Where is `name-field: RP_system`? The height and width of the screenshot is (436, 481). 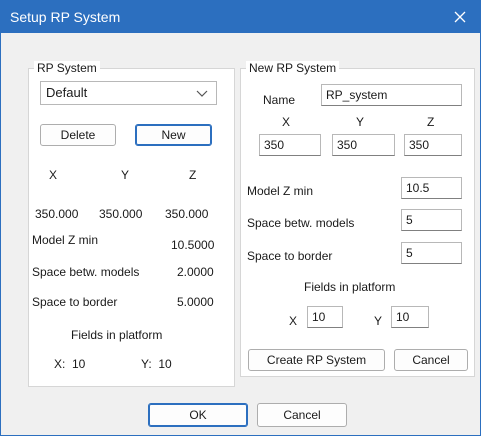
name-field: RP_system is located at coordinates (391, 95).